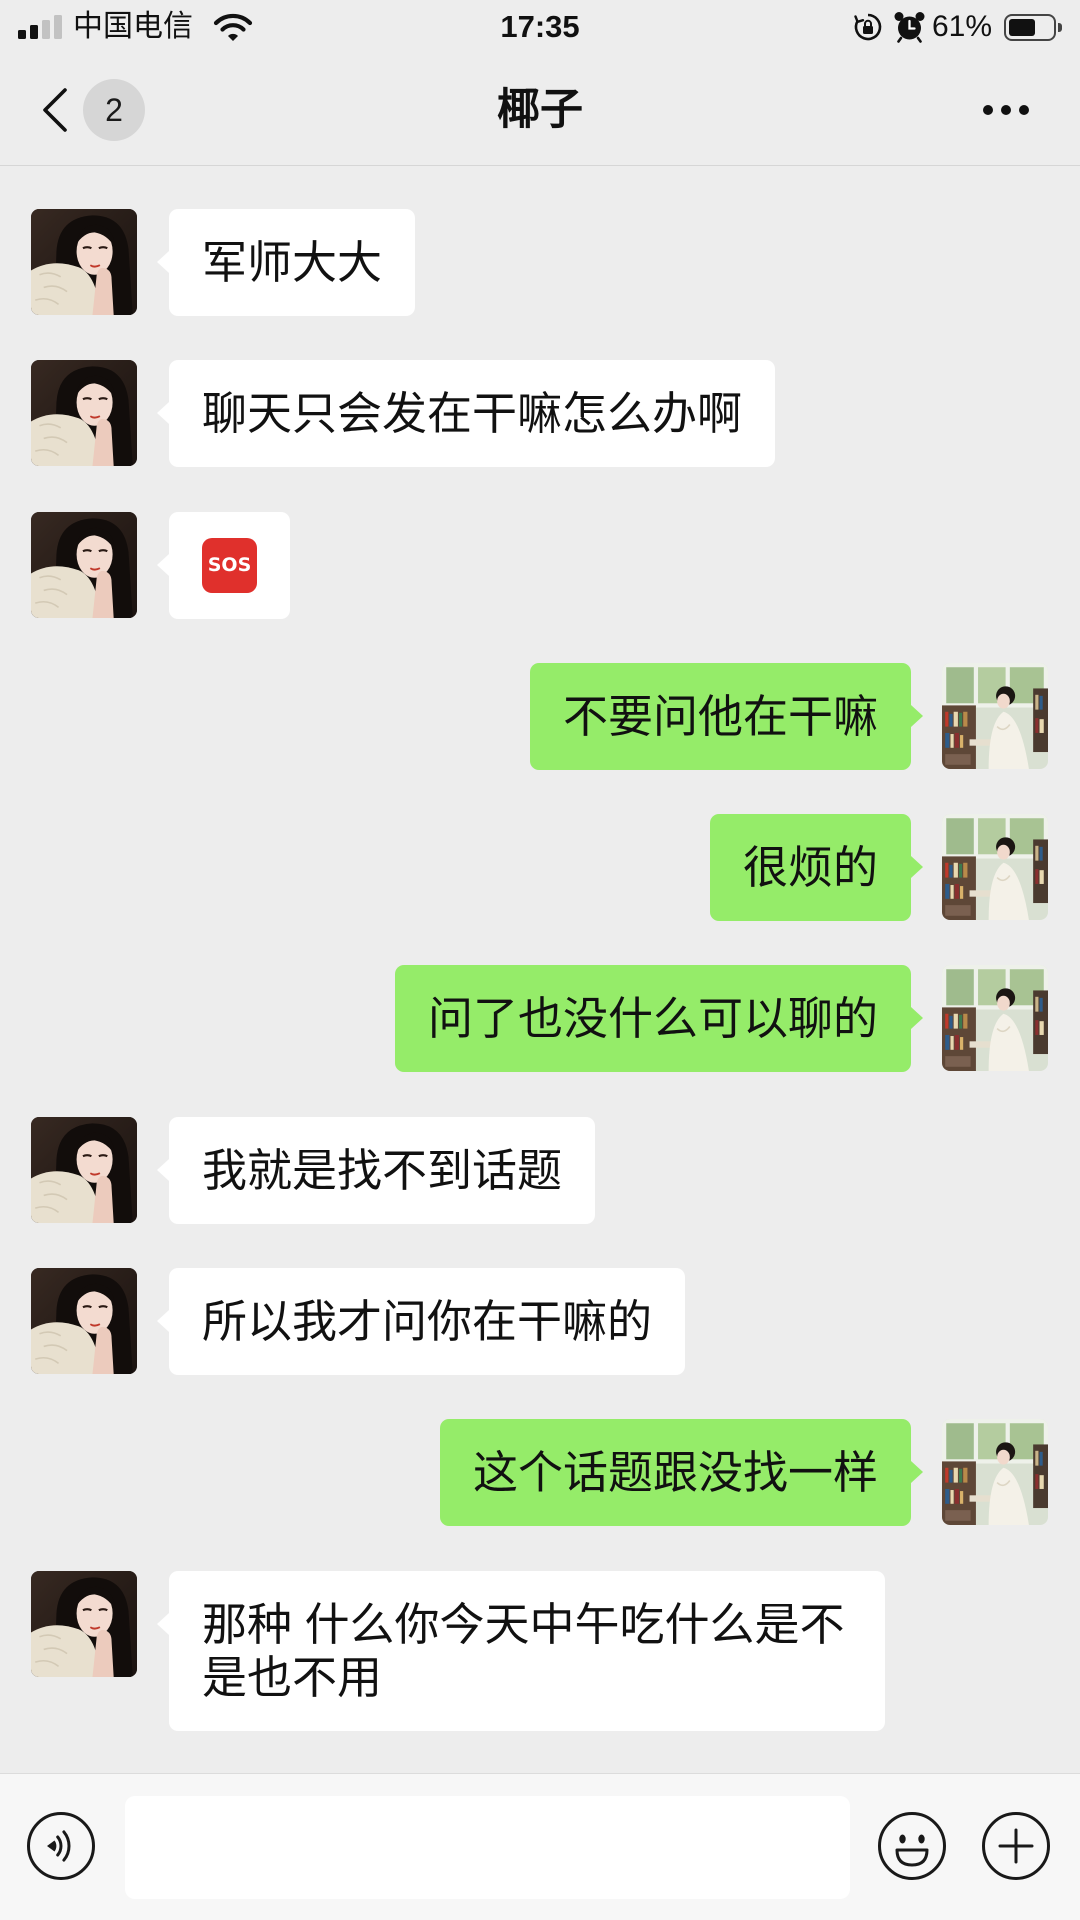 The width and height of the screenshot is (1080, 1920). What do you see at coordinates (1060, 27) in the screenshot?
I see `battery-nub` at bounding box center [1060, 27].